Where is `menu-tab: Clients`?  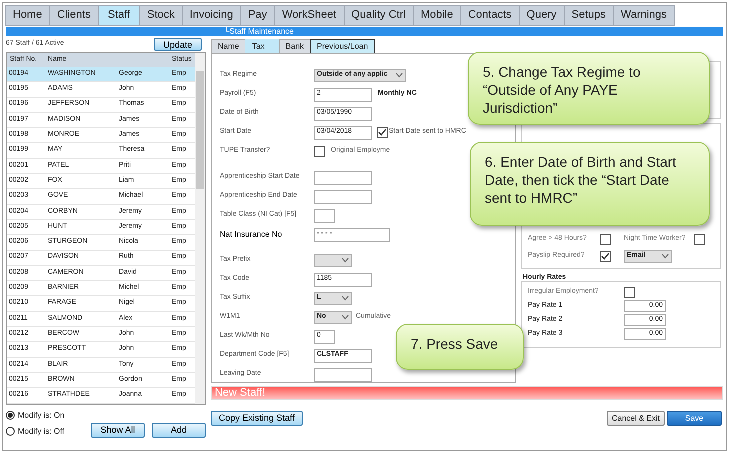 menu-tab: Clients is located at coordinates (74, 15).